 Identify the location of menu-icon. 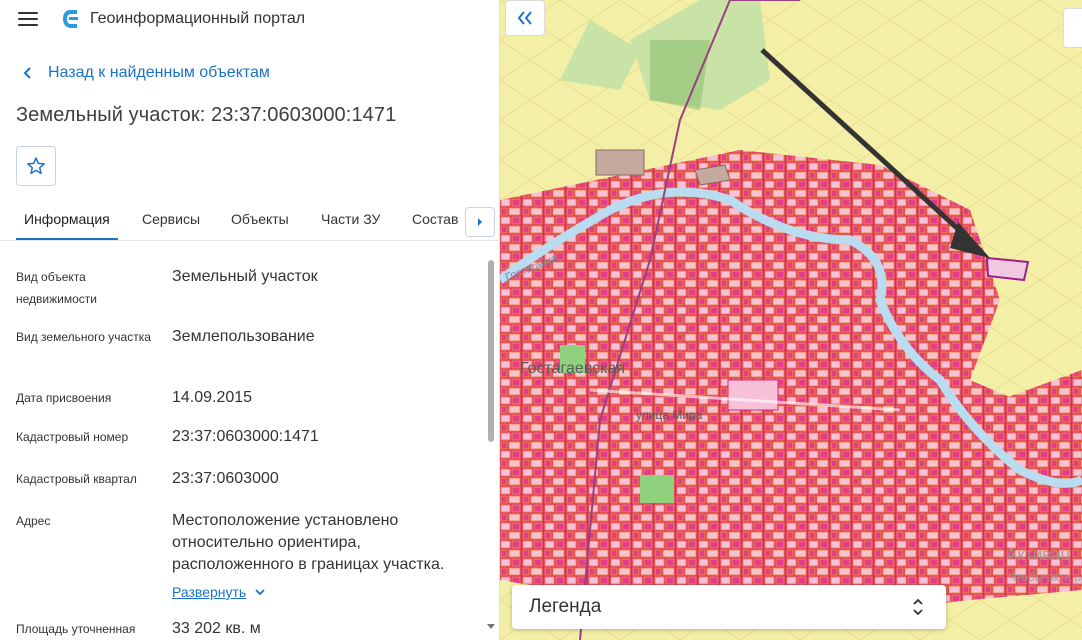
(28, 19).